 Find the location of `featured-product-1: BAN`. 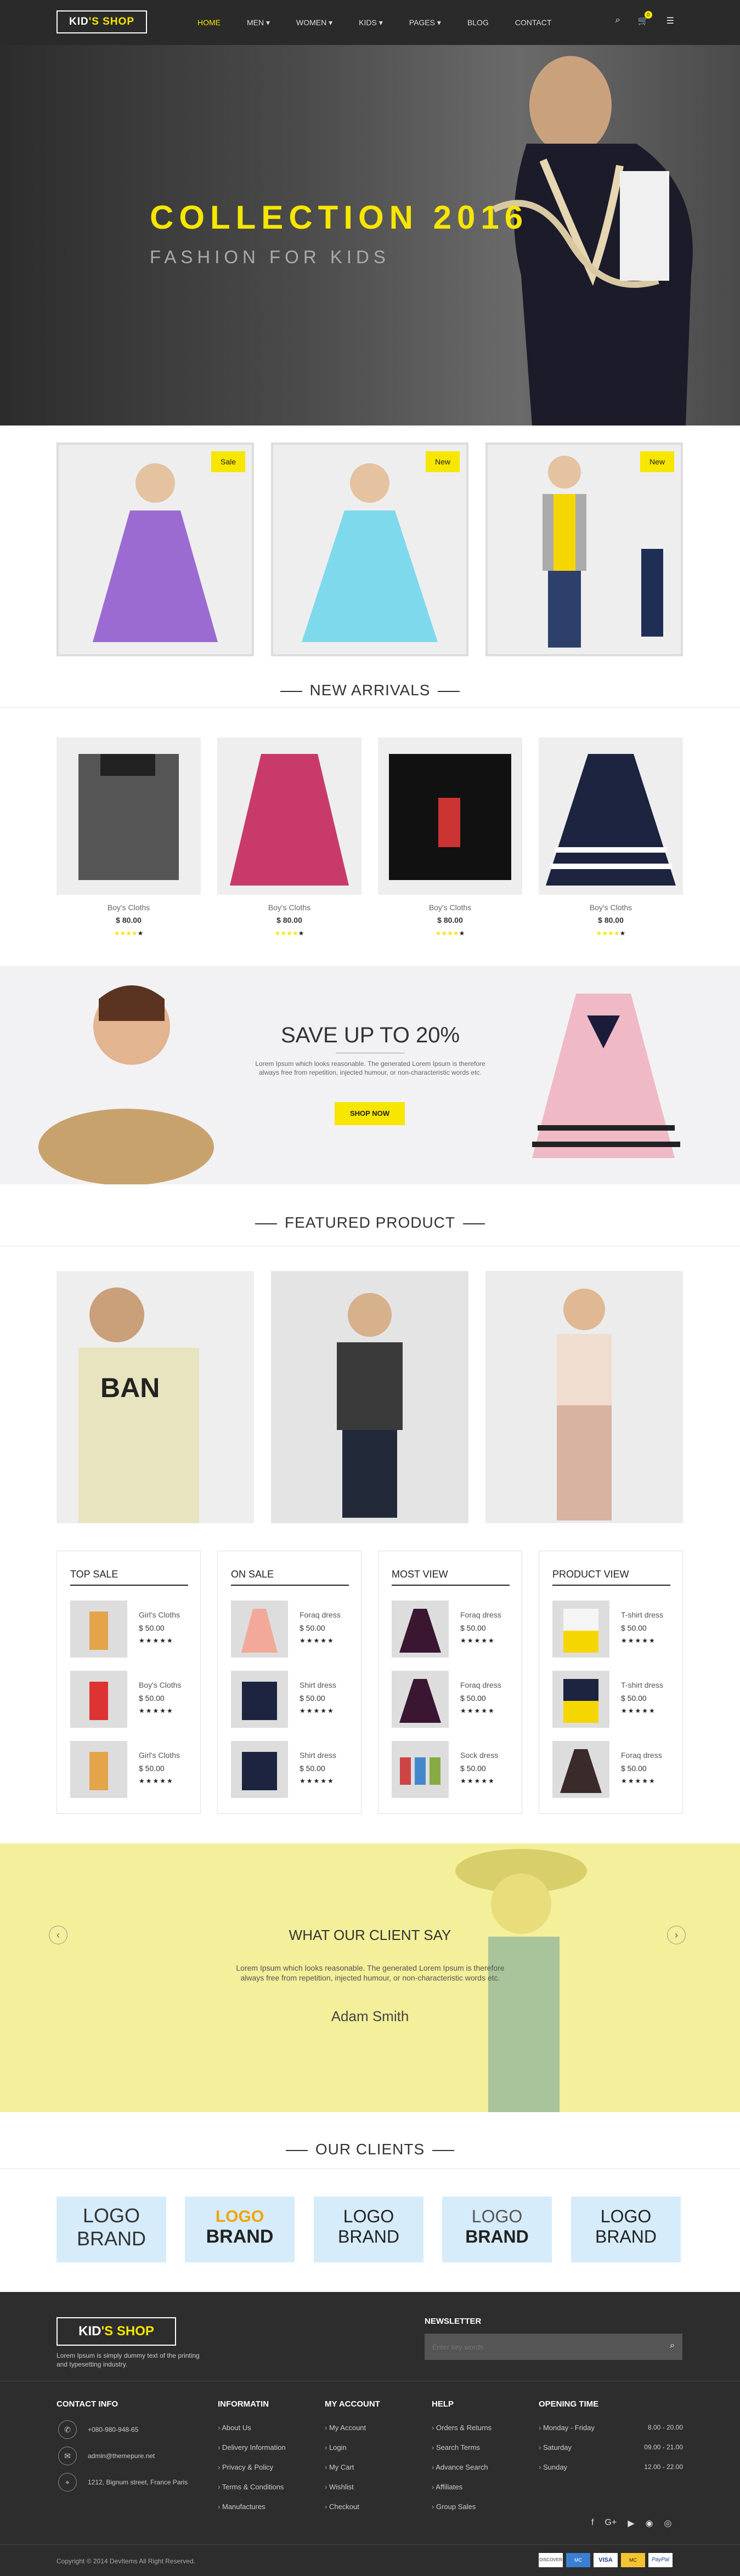

featured-product-1: BAN is located at coordinates (155, 1397).